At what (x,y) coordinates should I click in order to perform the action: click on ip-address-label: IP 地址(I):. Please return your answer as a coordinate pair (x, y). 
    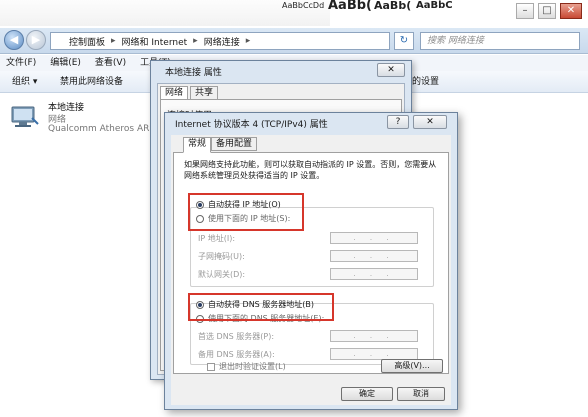
    Looking at the image, I should click on (217, 238).